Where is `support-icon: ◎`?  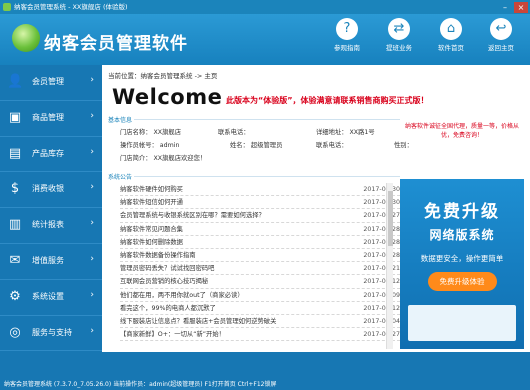
support-icon: ◎ is located at coordinates (15, 332).